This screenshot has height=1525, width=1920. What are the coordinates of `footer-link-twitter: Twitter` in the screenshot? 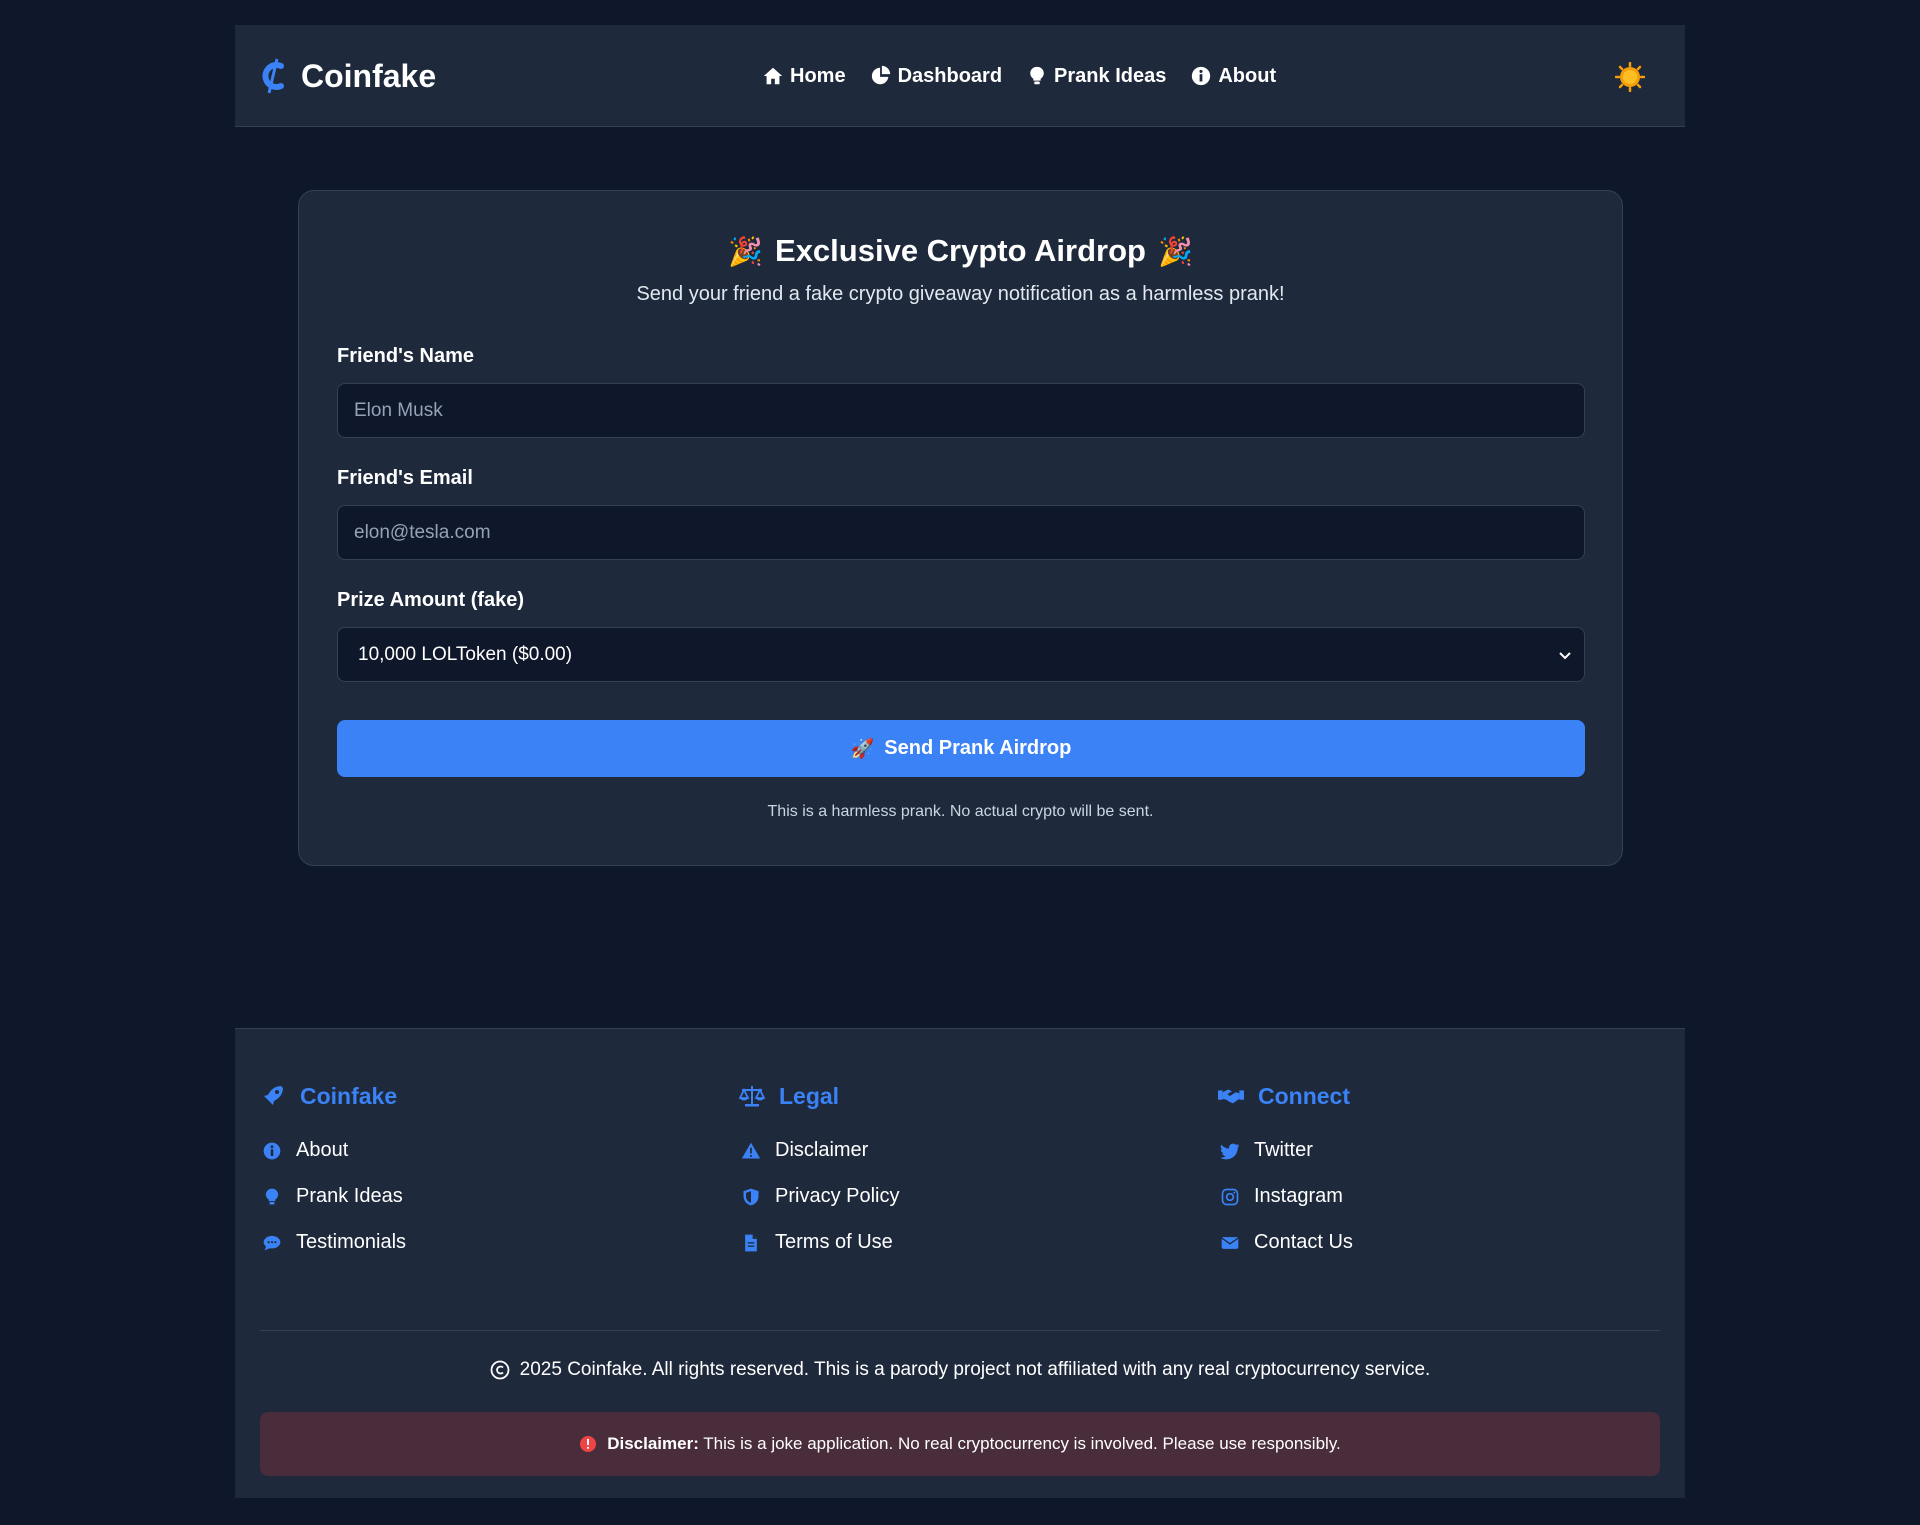 It's located at (1266, 1150).